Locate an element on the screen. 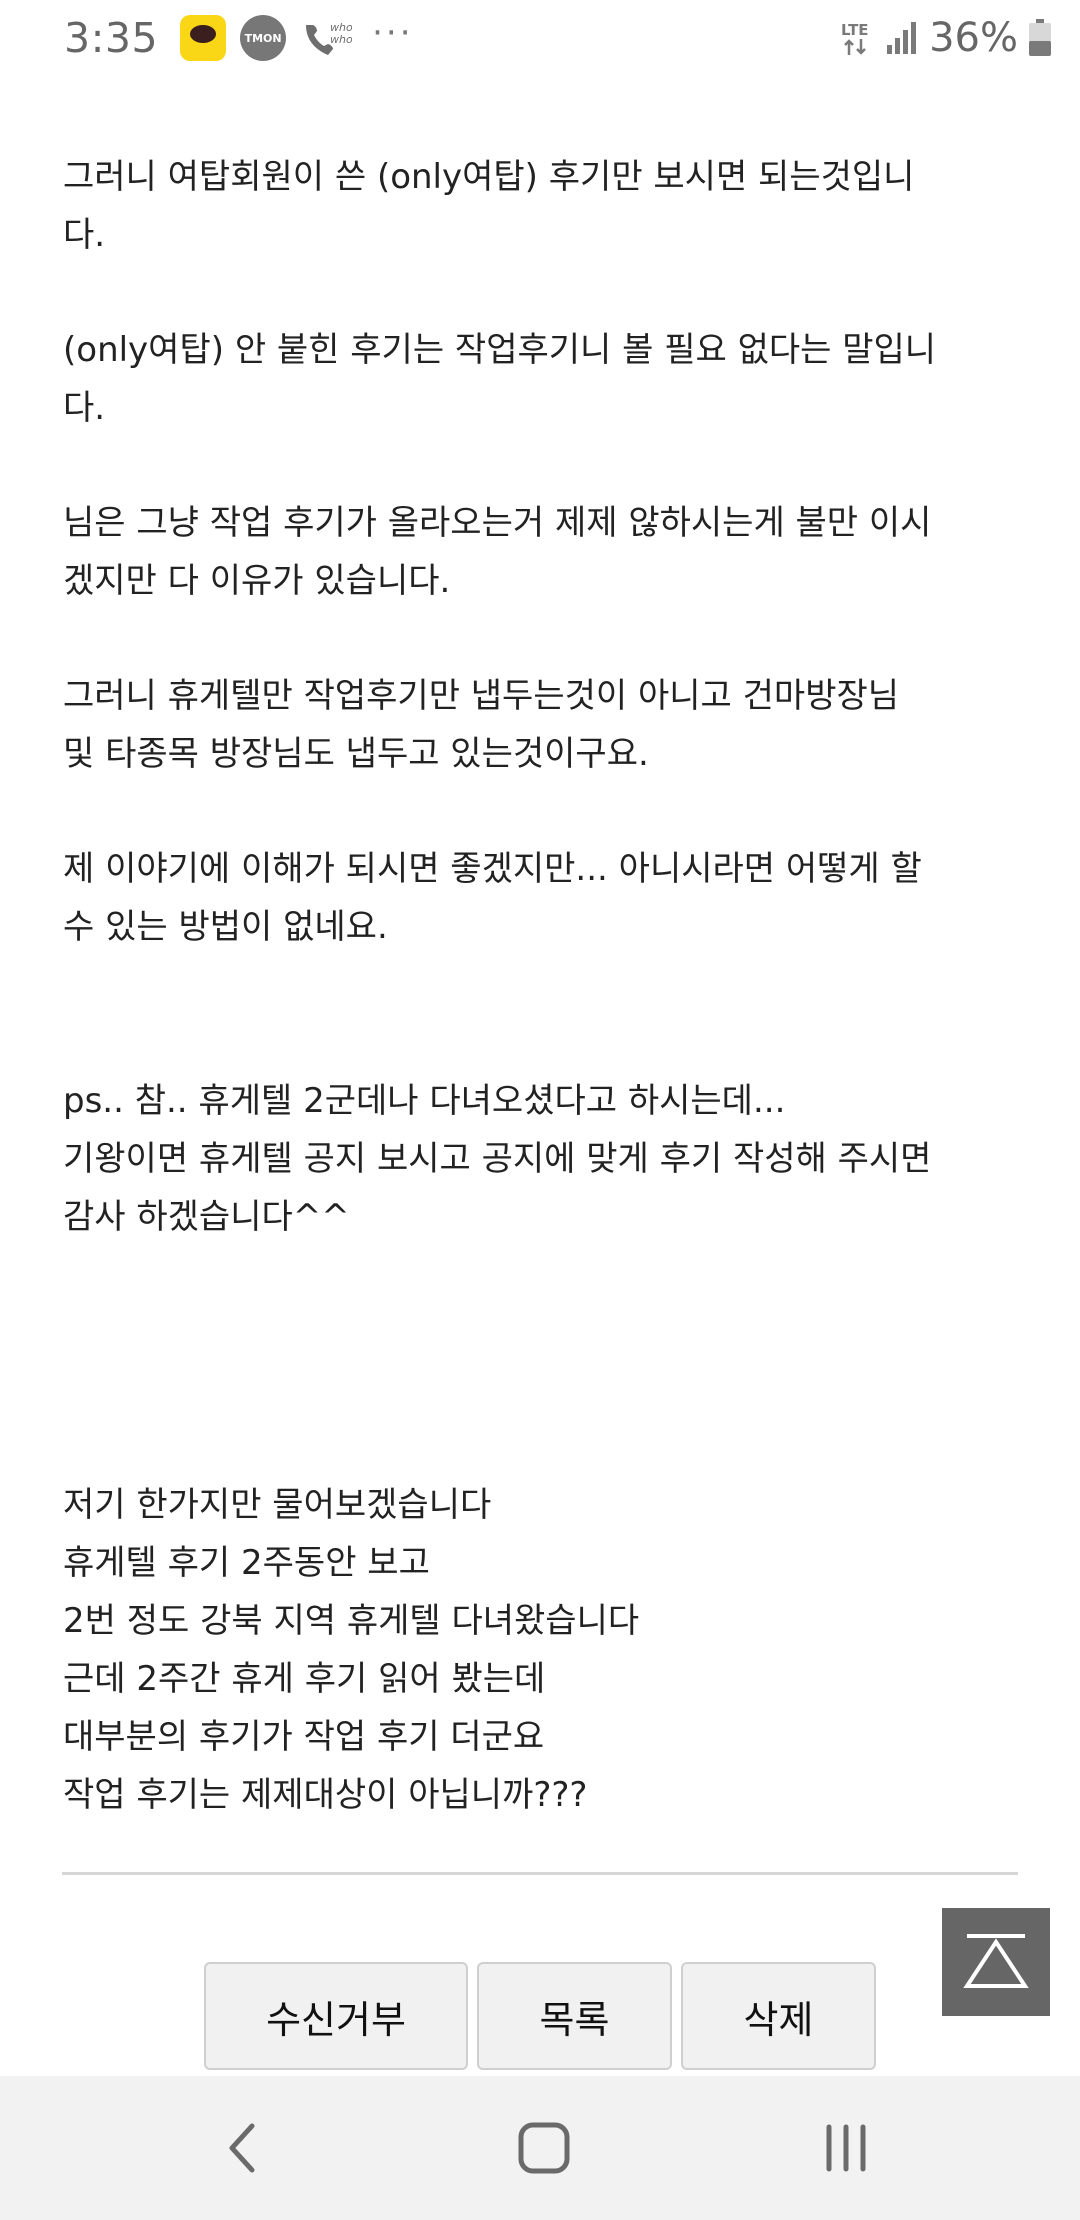 The image size is (1080, 2220). svg-text: who is located at coordinates (341, 39).